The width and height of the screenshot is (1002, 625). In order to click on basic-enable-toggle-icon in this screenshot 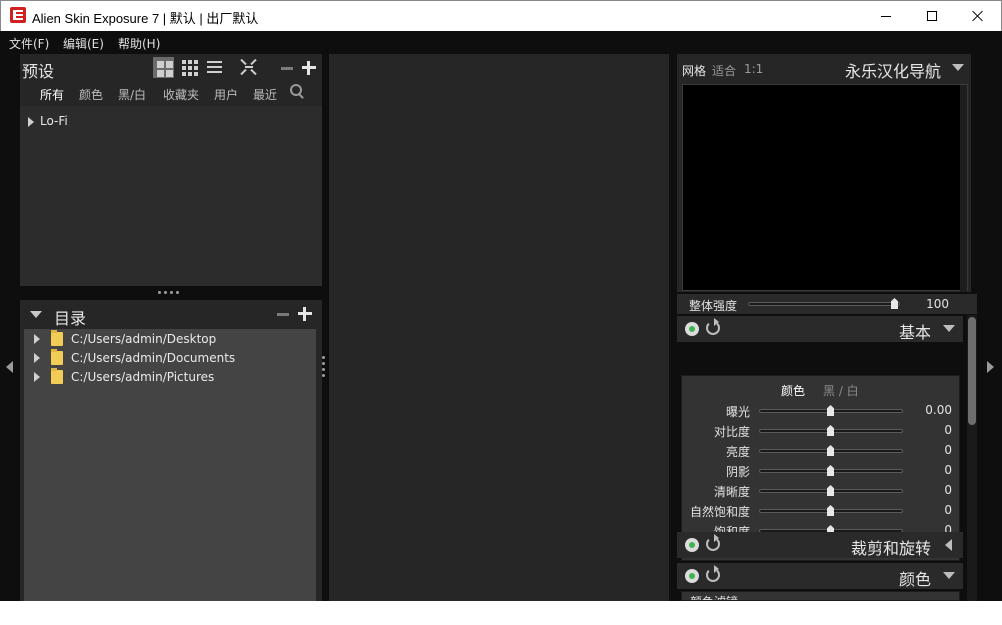, I will do `click(692, 329)`.